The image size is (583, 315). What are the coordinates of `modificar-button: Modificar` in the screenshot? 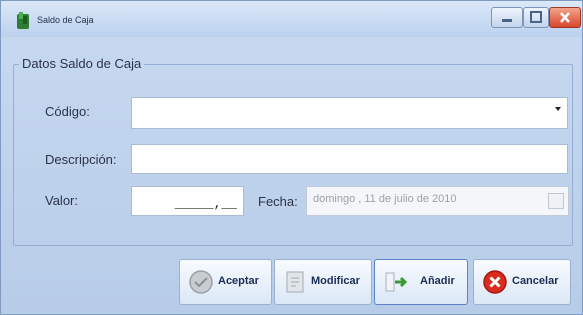 It's located at (323, 282).